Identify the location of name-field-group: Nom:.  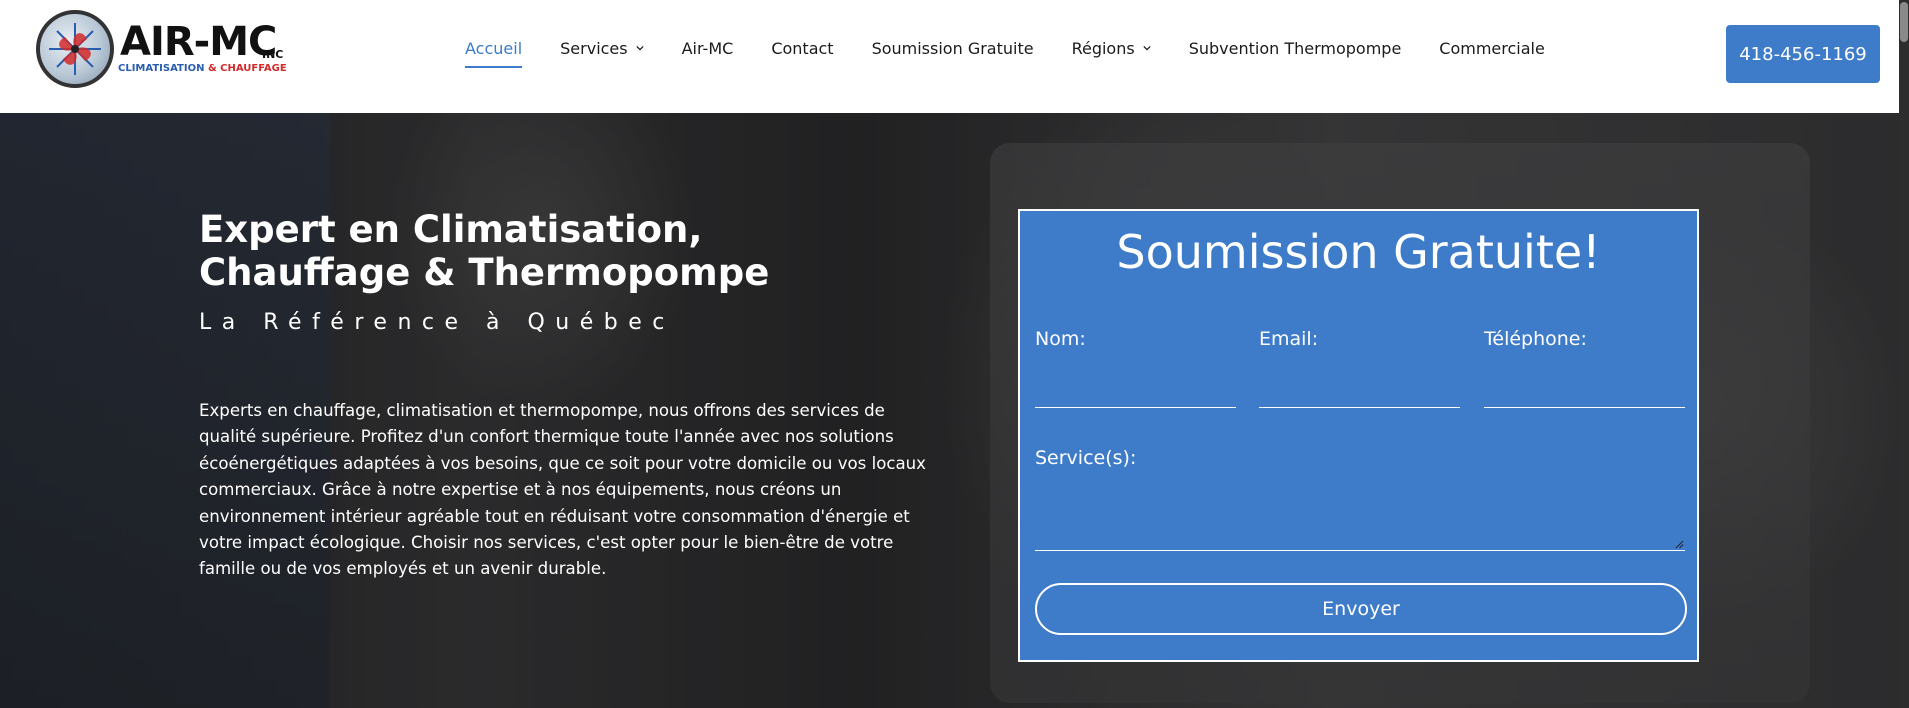
(1135, 368).